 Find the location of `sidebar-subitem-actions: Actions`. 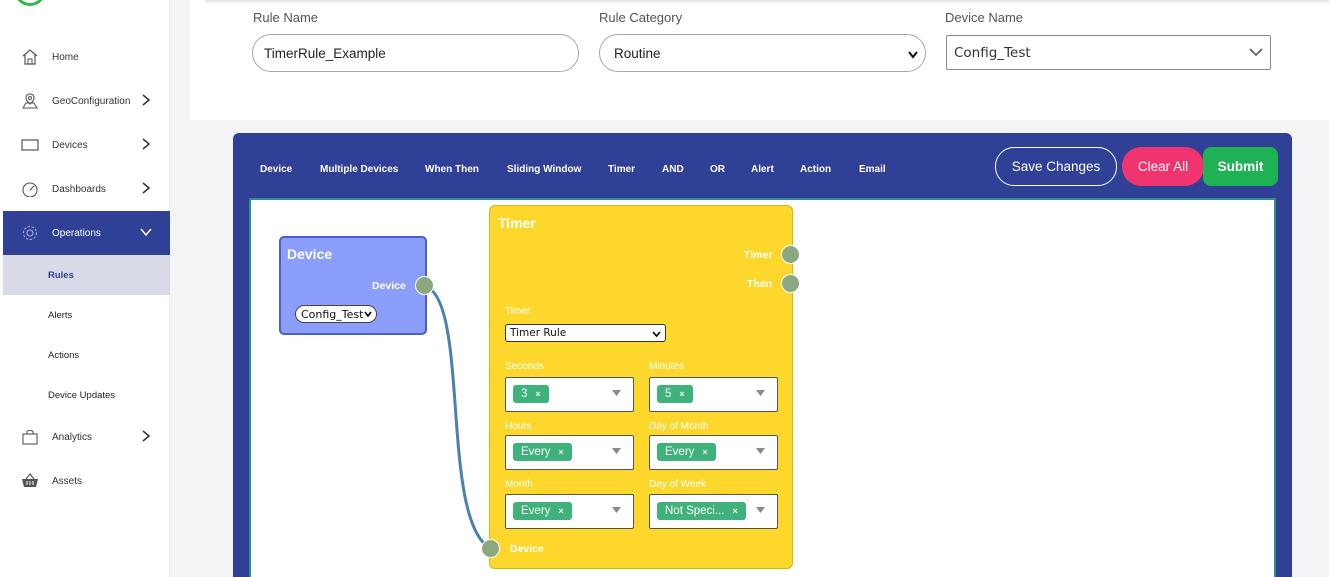

sidebar-subitem-actions: Actions is located at coordinates (86, 355).